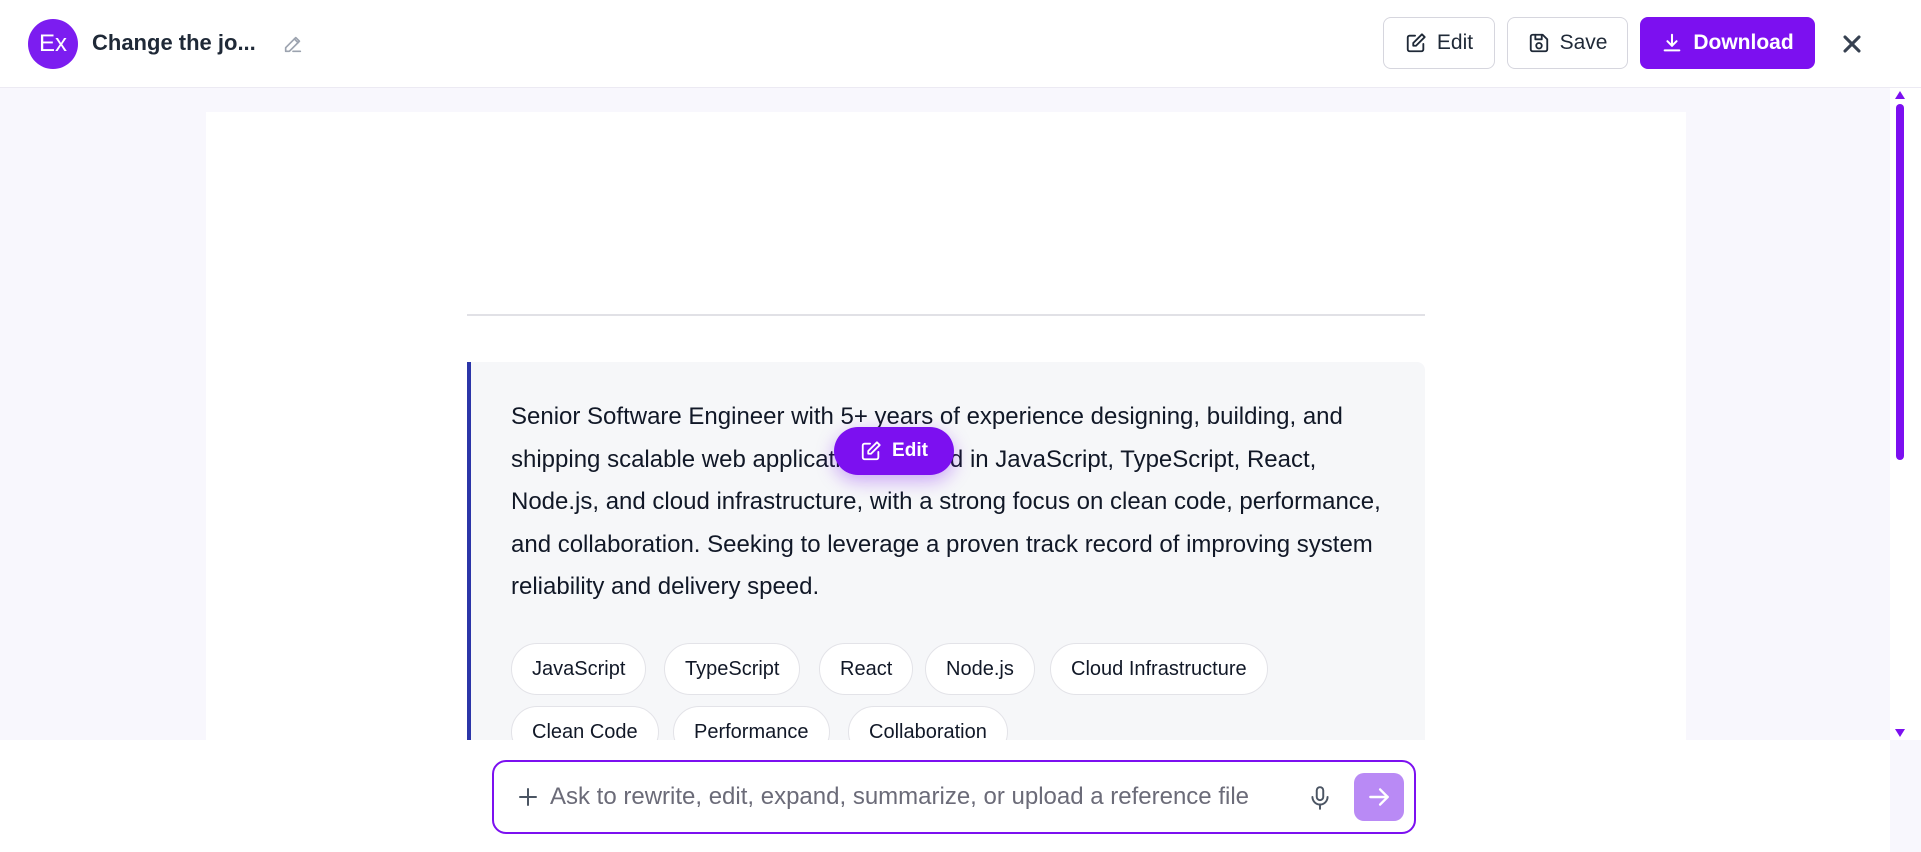 Image resolution: width=1921 pixels, height=852 pixels. I want to click on arrow-right-icon, so click(1379, 797).